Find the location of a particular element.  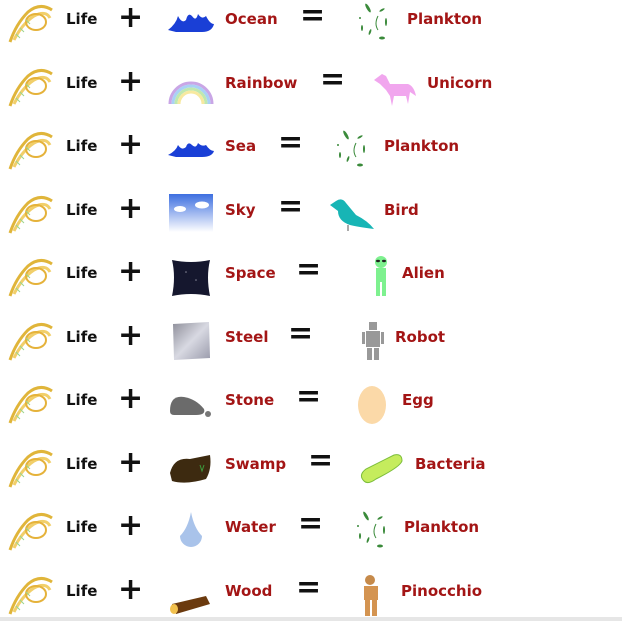

swamp-icon is located at coordinates (191, 468).